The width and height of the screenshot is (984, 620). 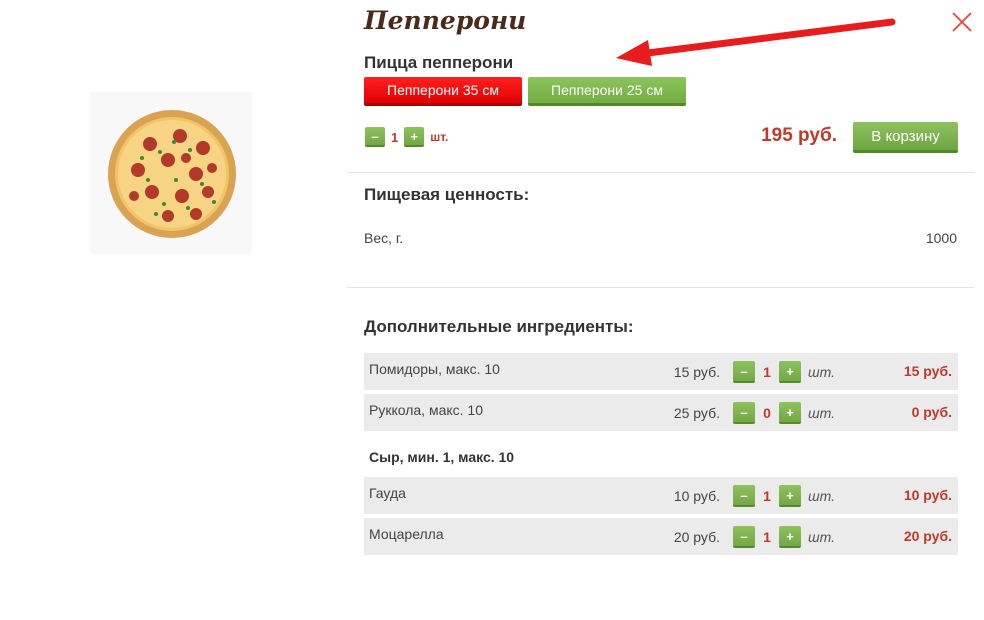 What do you see at coordinates (756, 42) in the screenshot?
I see `red-arrow-annotation` at bounding box center [756, 42].